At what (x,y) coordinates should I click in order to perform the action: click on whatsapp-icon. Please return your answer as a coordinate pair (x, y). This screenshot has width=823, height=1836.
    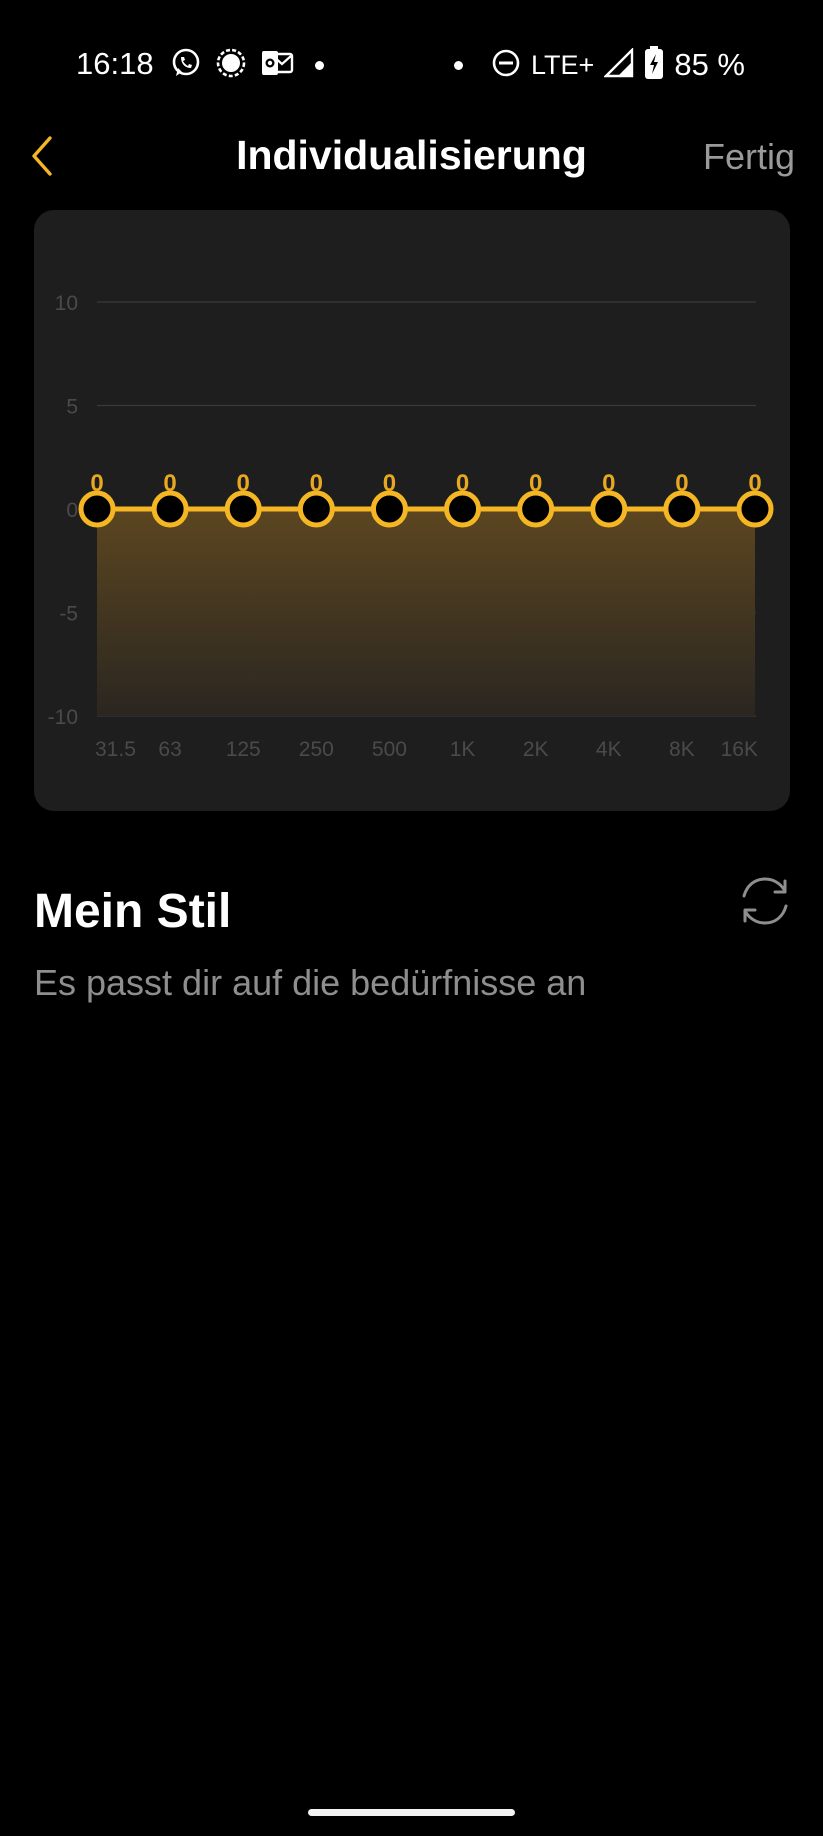
    Looking at the image, I should click on (186, 65).